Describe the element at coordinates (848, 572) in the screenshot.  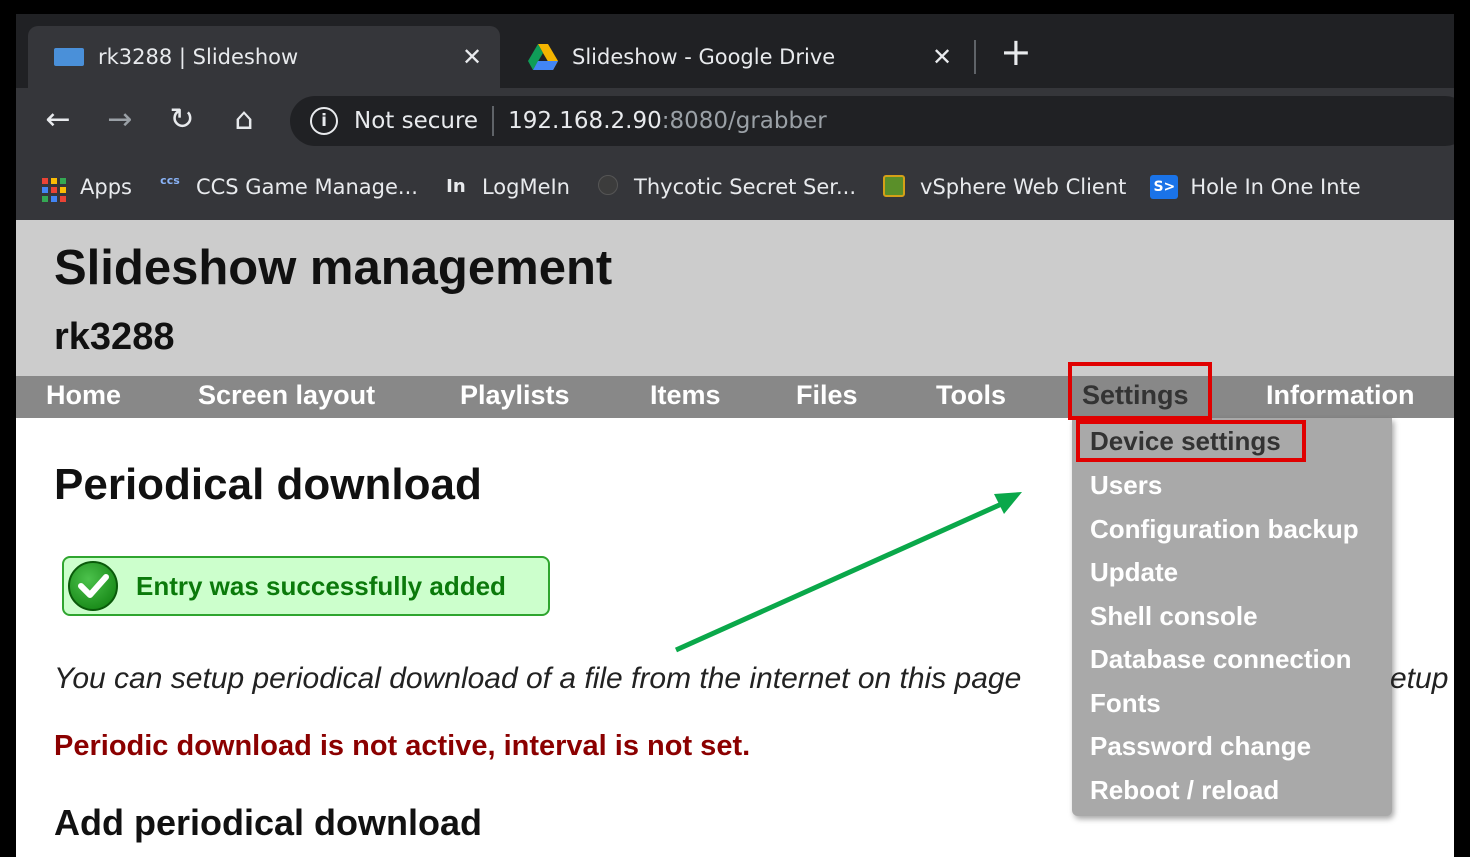
I see `annotation-arrow` at that location.